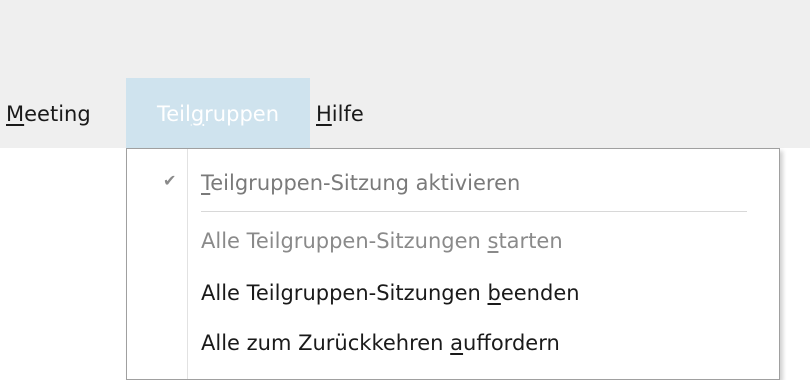  I want to click on menu-meeting: Meeting, so click(48, 114).